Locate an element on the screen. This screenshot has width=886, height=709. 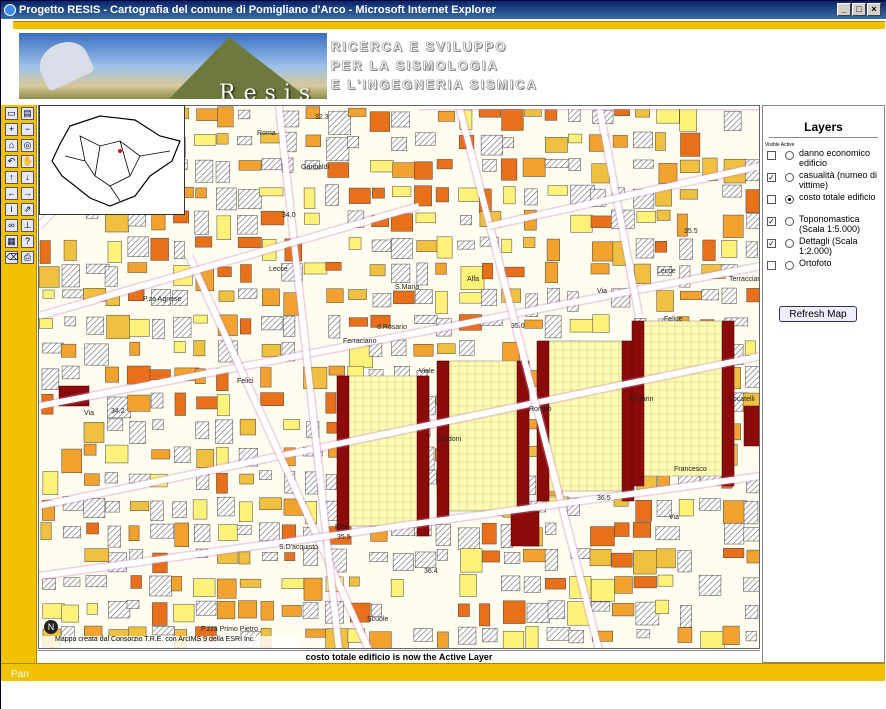
hyperlink-icon: ⇗ is located at coordinates (27, 209).